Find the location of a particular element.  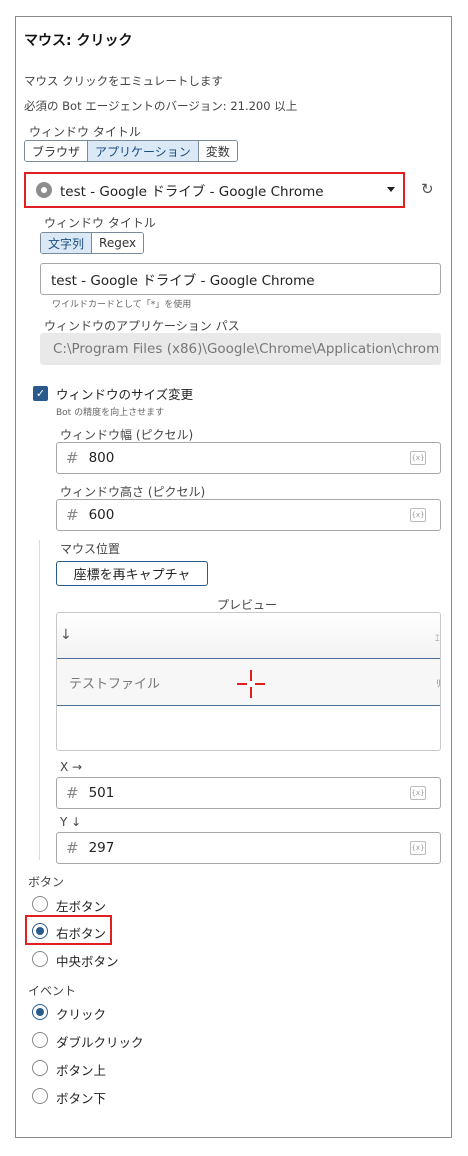

tab-application: アプリケーション is located at coordinates (143, 151).